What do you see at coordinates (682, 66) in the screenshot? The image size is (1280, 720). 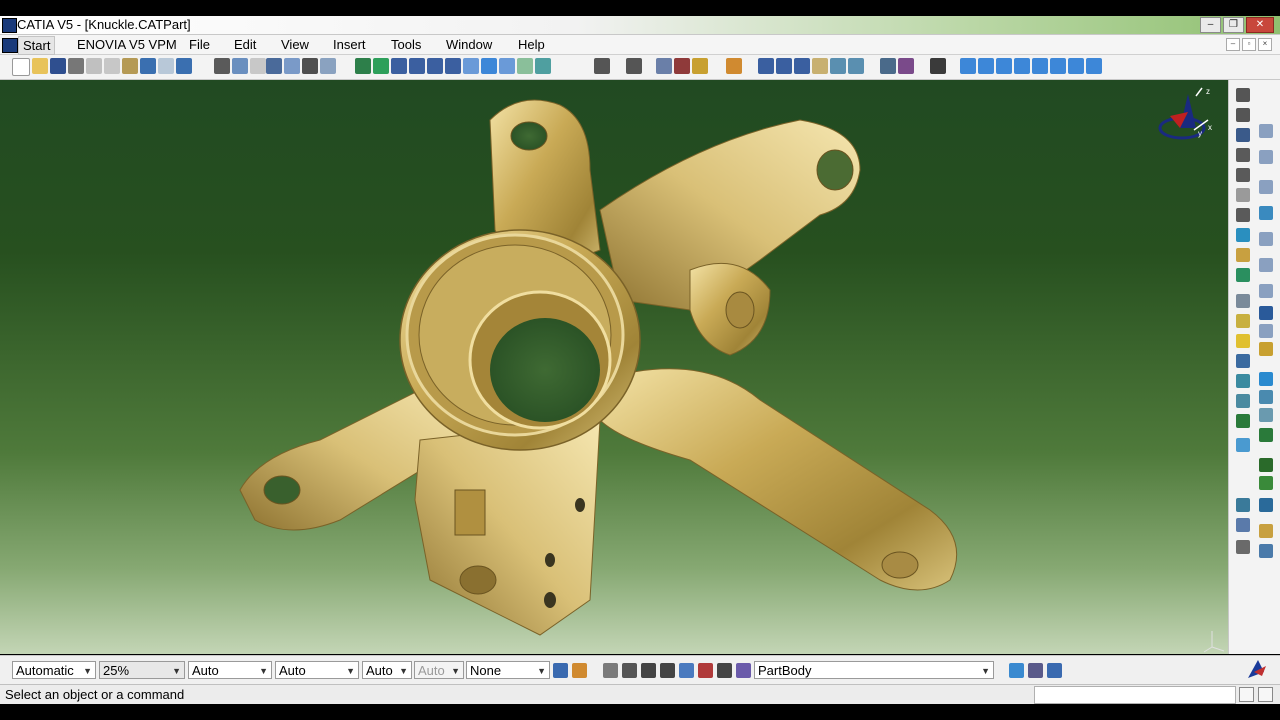 I see `constraint-defined-icon` at bounding box center [682, 66].